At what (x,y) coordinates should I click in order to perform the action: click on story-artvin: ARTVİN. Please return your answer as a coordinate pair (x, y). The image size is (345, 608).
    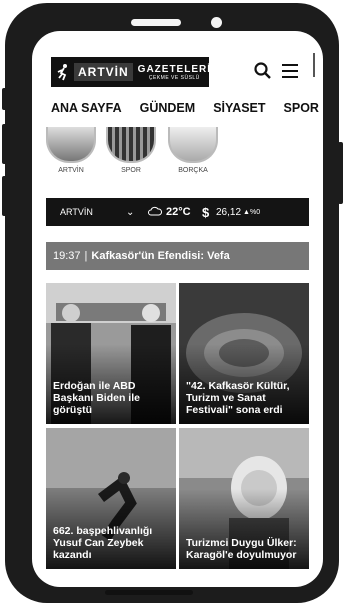
    Looking at the image, I should click on (71, 150).